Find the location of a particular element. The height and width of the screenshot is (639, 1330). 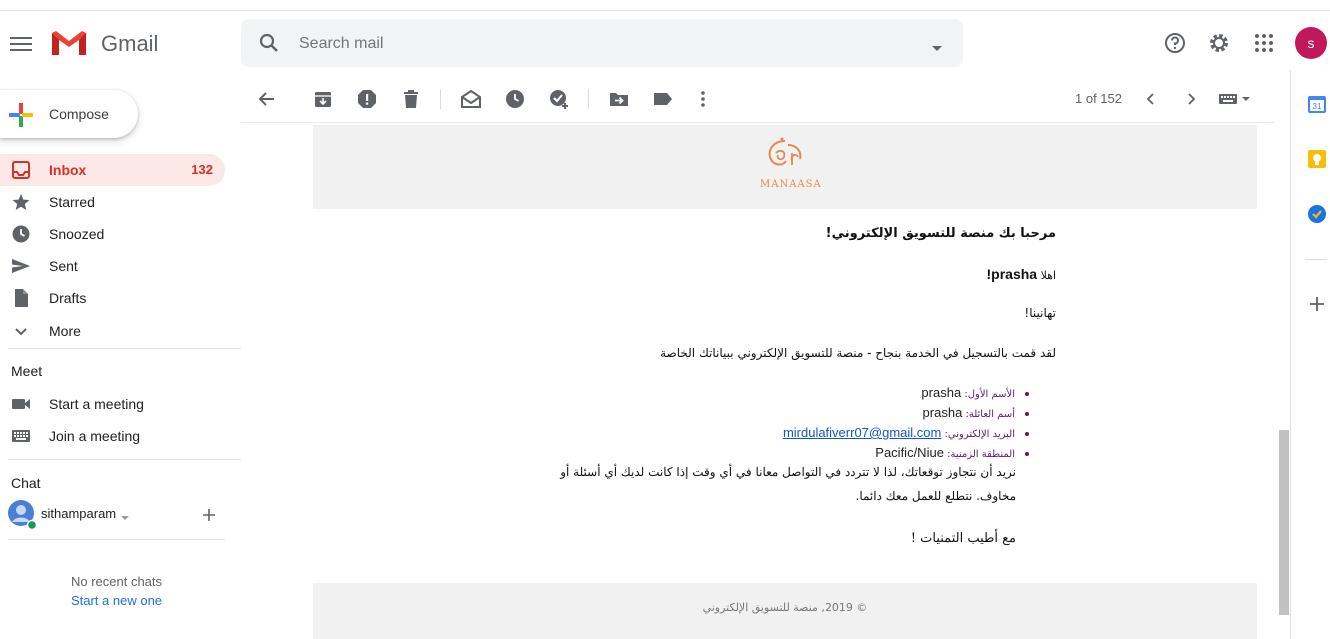

compose-plus-icon is located at coordinates (21, 117).